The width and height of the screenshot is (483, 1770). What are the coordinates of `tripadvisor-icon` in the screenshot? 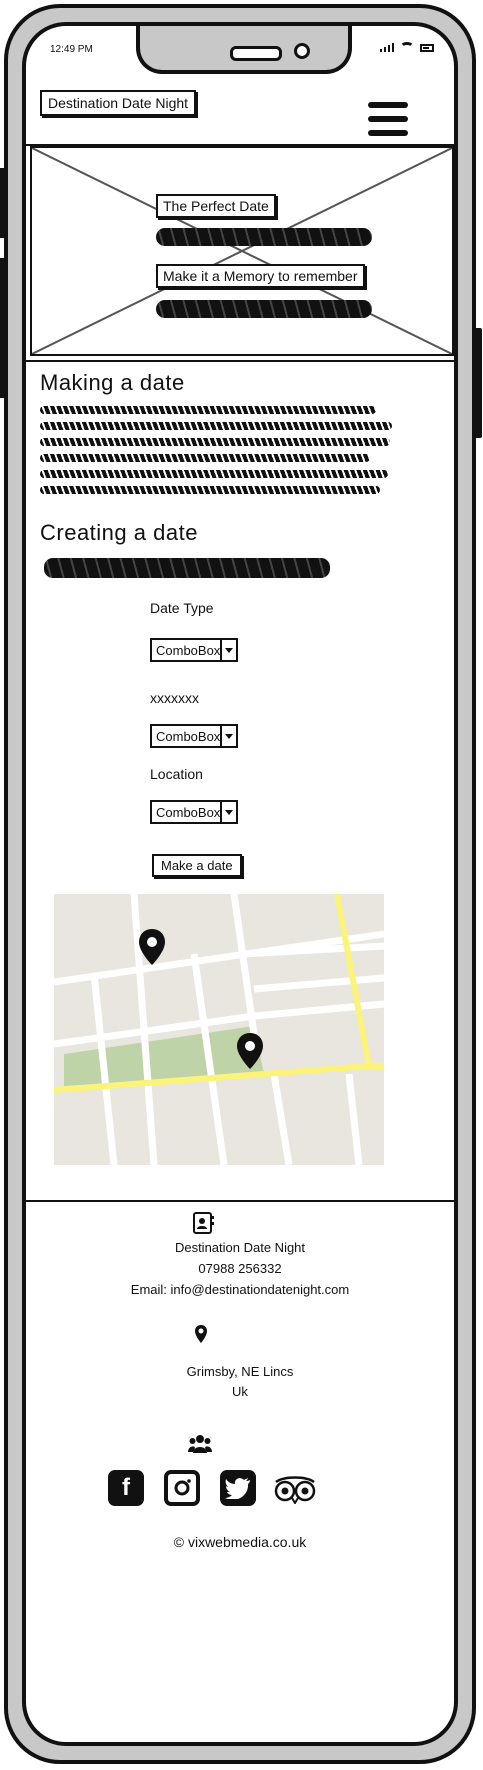 It's located at (295, 1489).